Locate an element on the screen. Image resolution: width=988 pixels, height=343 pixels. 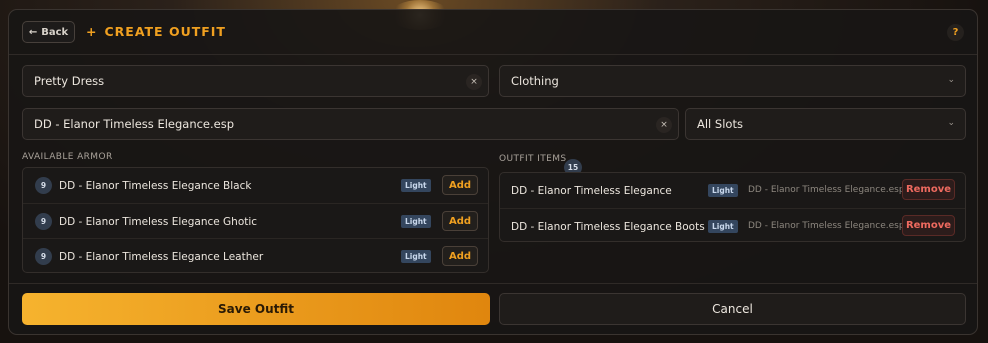
footer-divider is located at coordinates (493, 283).